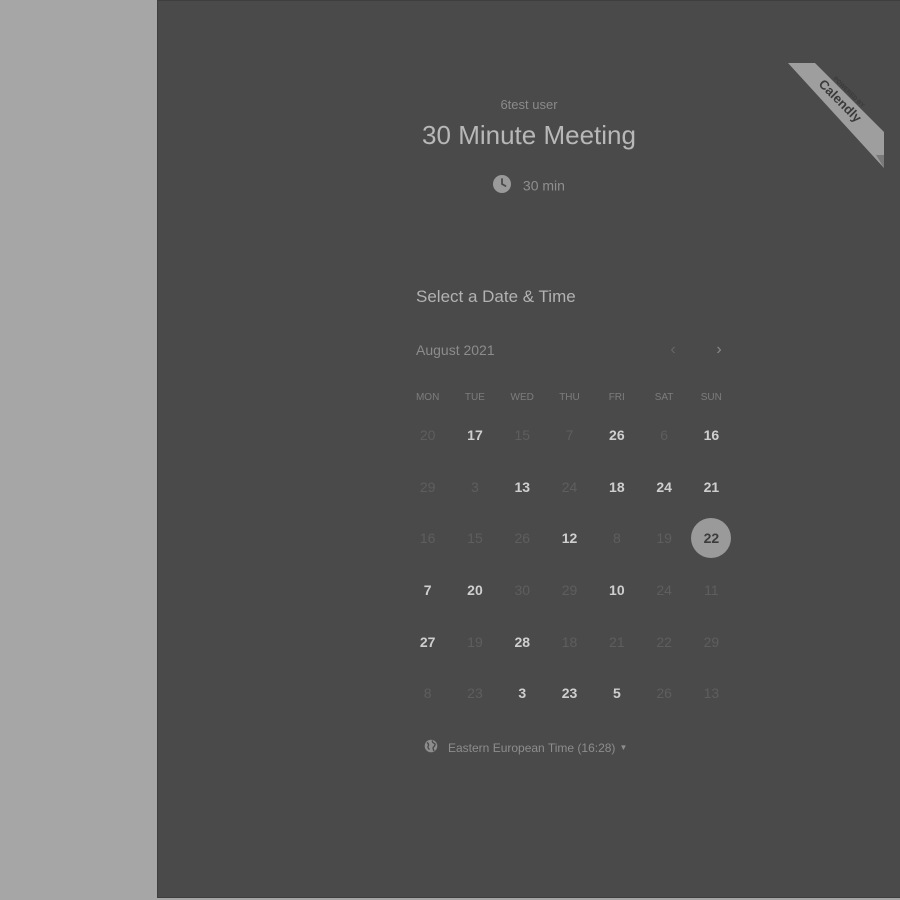 This screenshot has width=900, height=900. Describe the element at coordinates (475, 693) in the screenshot. I see `unavailable-day: 23` at that location.